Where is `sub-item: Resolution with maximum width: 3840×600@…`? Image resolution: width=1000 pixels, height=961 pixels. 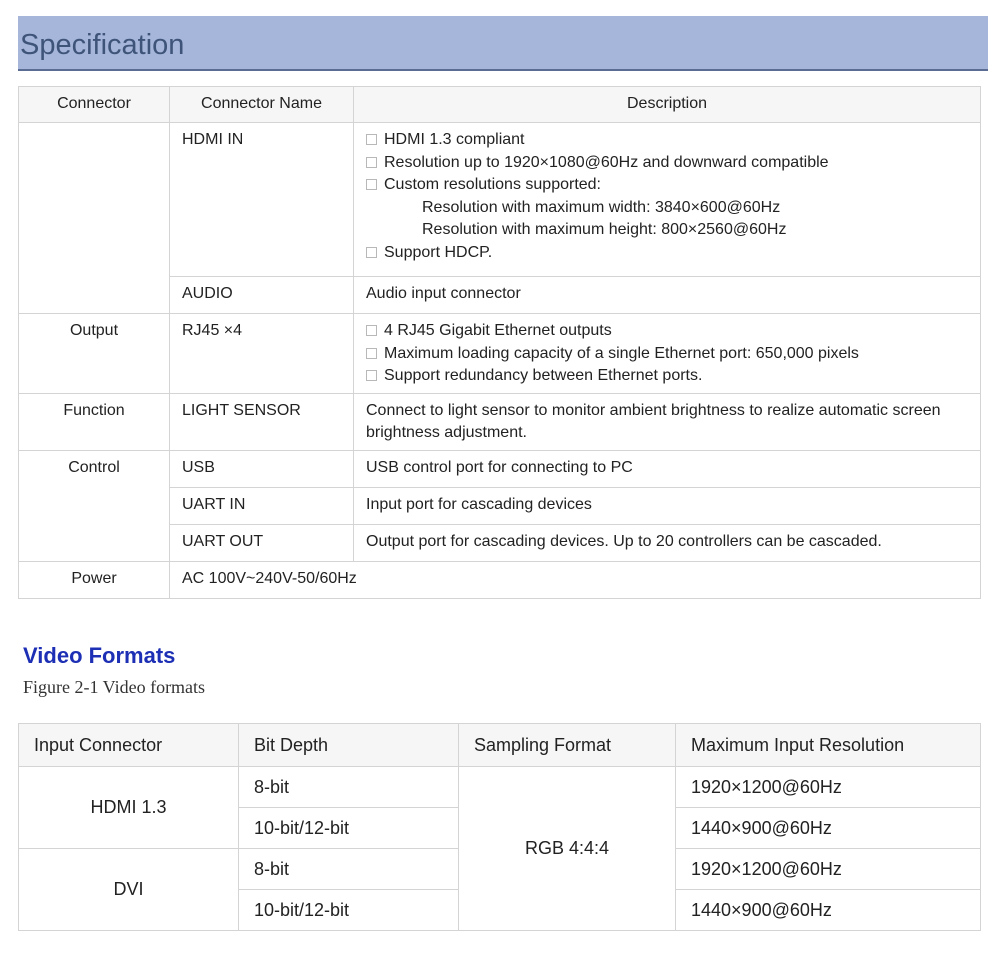 sub-item: Resolution with maximum width: 3840×600@… is located at coordinates (601, 207).